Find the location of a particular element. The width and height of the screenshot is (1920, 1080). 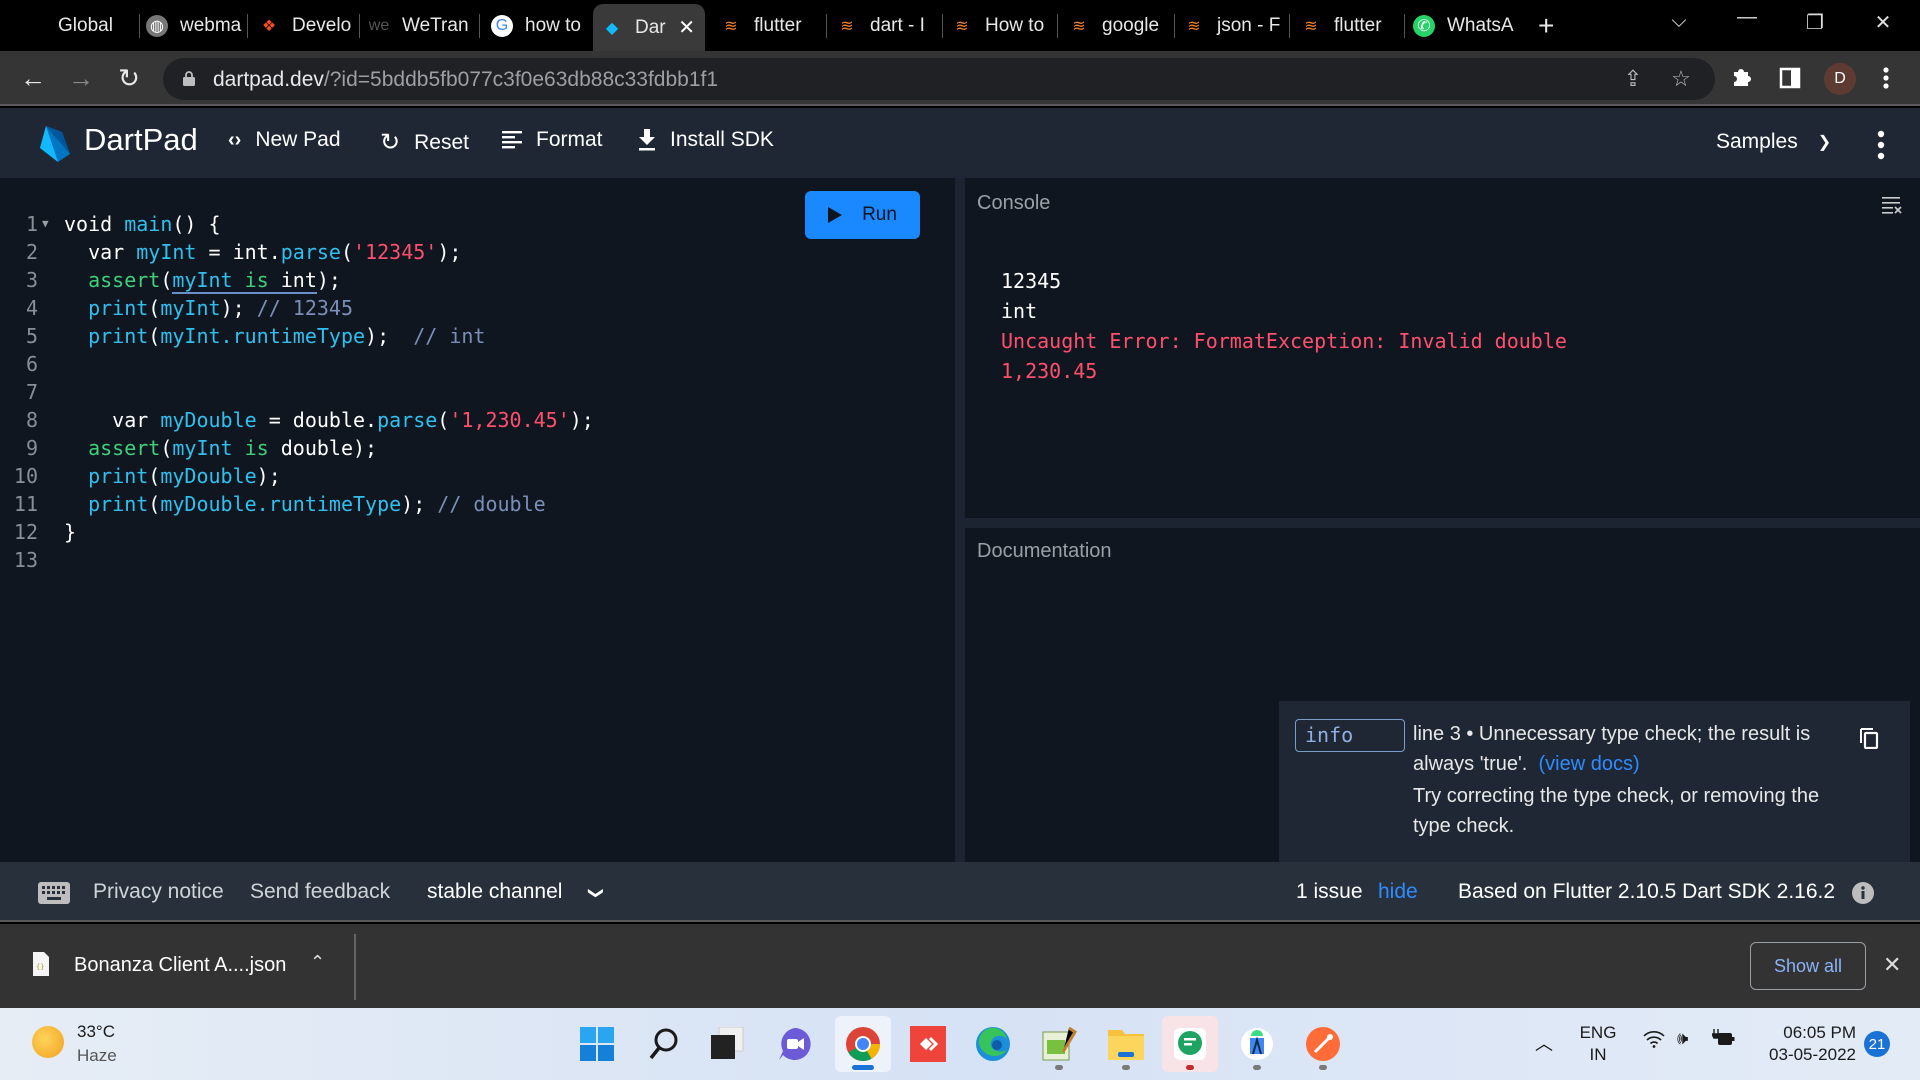

side-panel-icon is located at coordinates (1790, 78).